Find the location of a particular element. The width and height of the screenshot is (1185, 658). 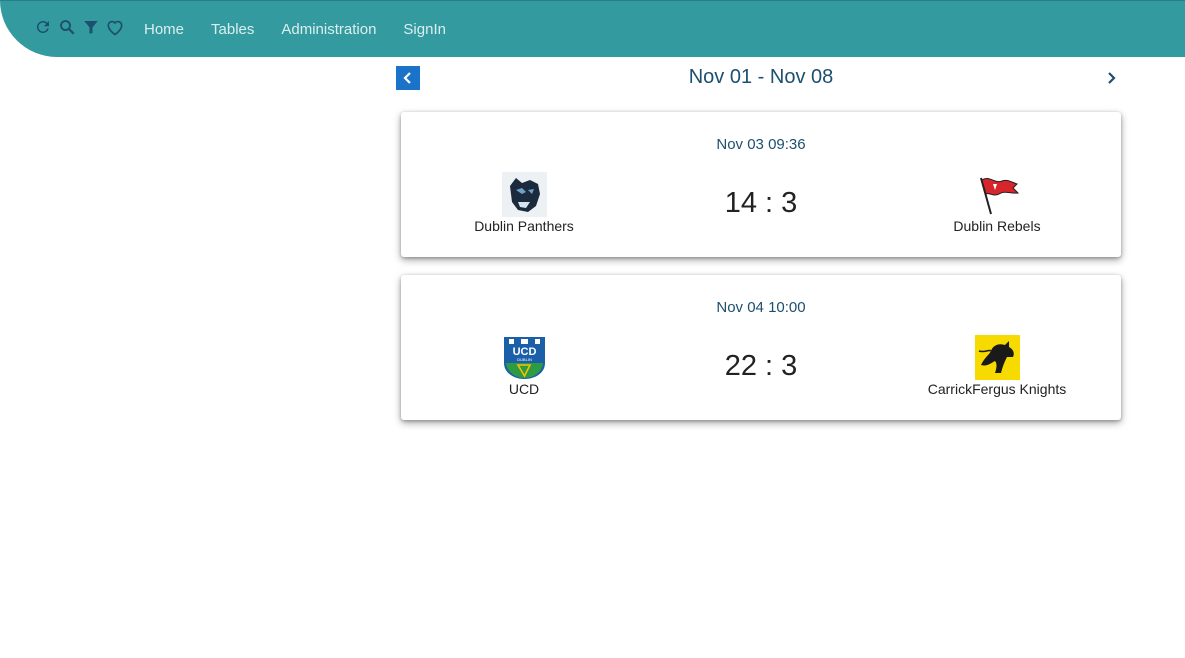

toolbar-icons is located at coordinates (79, 27).